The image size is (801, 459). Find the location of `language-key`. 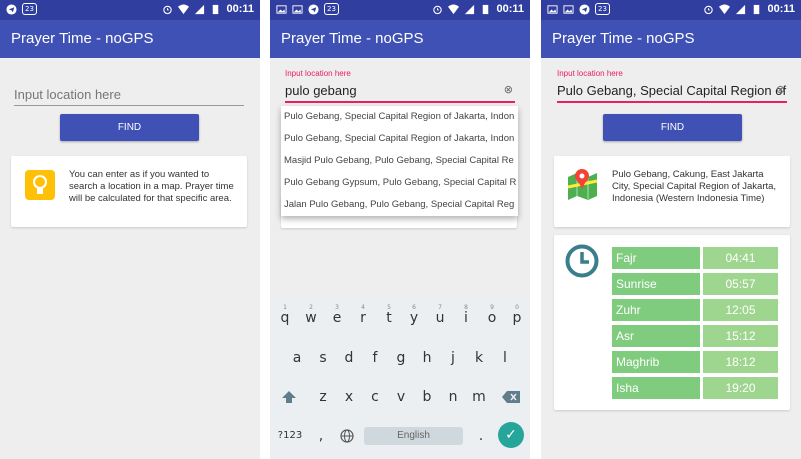

language-key is located at coordinates (347, 436).